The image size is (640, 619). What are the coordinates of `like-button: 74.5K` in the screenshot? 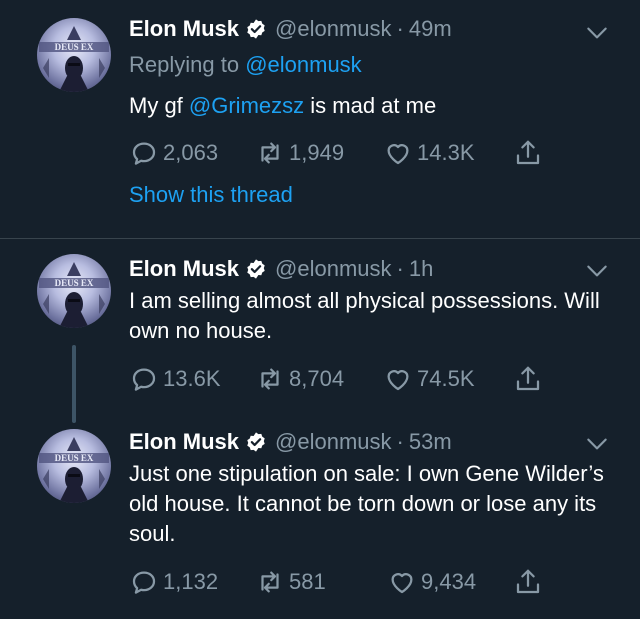 It's located at (429, 379).